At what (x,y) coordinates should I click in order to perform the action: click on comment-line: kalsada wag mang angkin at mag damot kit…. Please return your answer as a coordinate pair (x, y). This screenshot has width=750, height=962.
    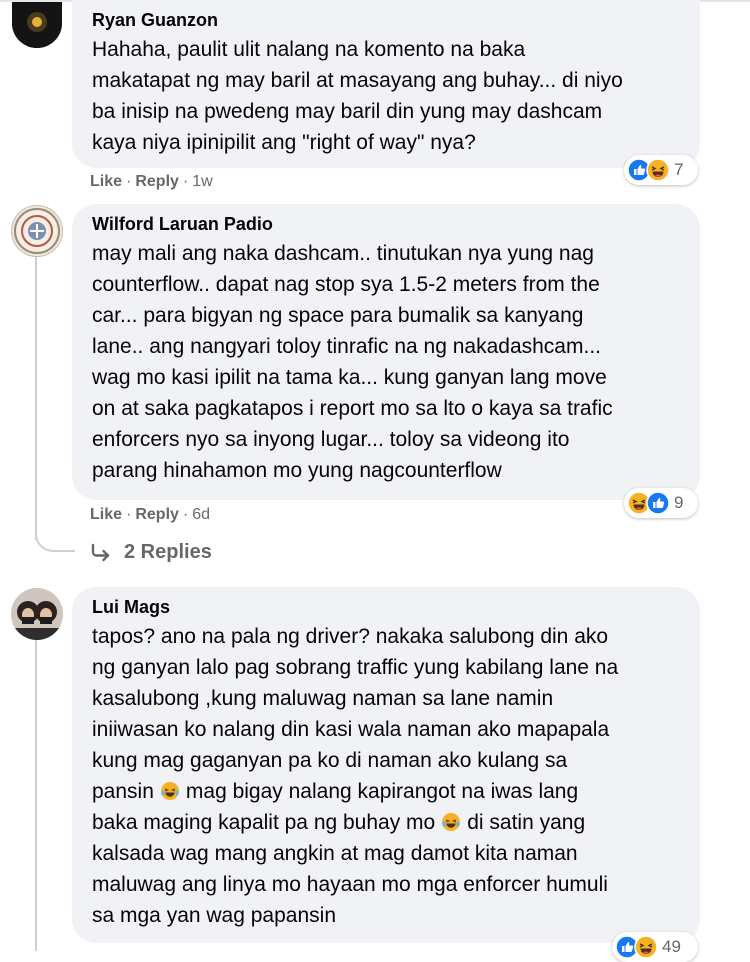
    Looking at the image, I should click on (335, 853).